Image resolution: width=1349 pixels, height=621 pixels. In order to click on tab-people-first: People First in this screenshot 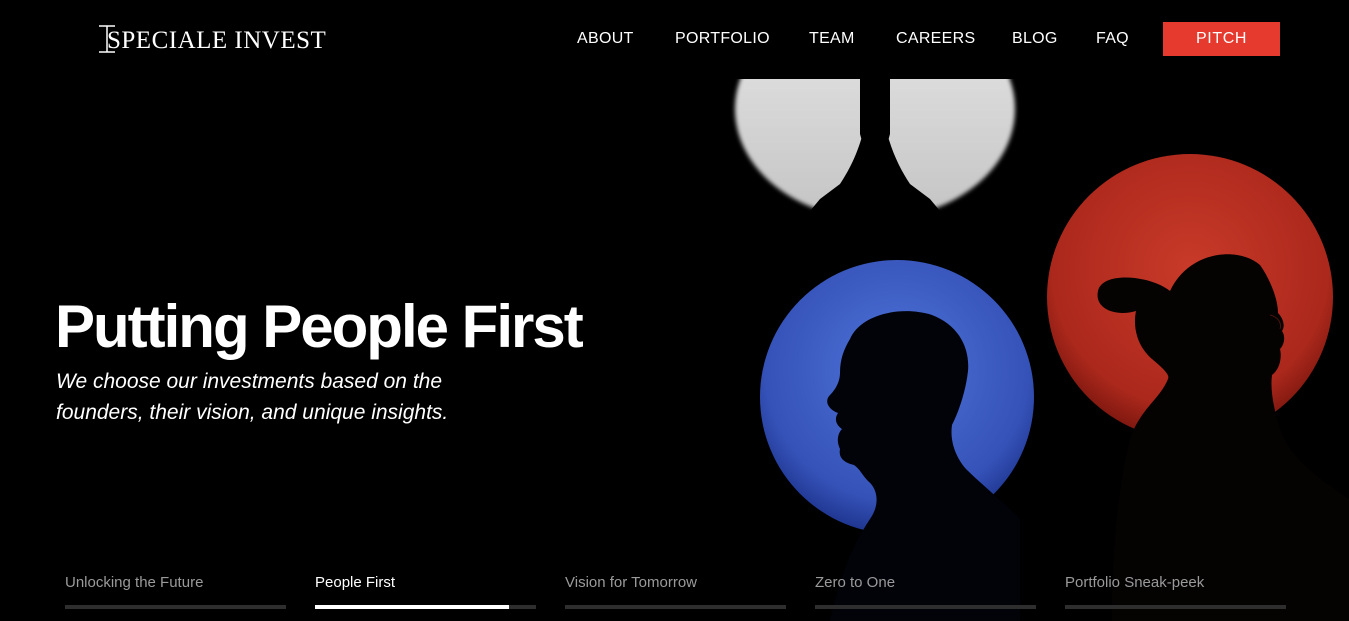, I will do `click(425, 591)`.